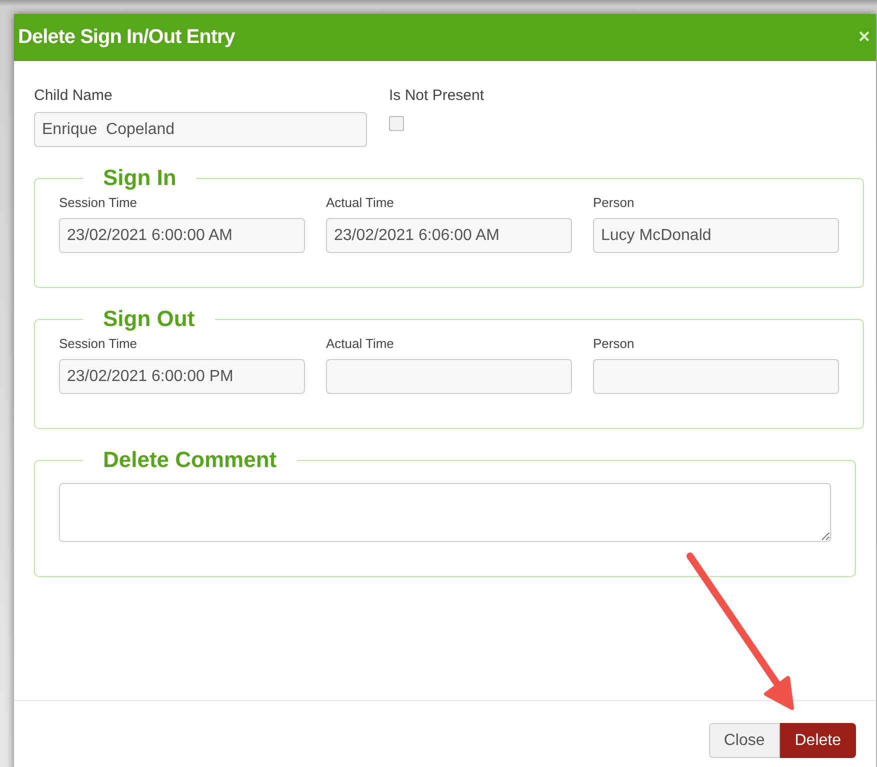 This screenshot has height=767, width=877. I want to click on delete-button: Delete, so click(818, 740).